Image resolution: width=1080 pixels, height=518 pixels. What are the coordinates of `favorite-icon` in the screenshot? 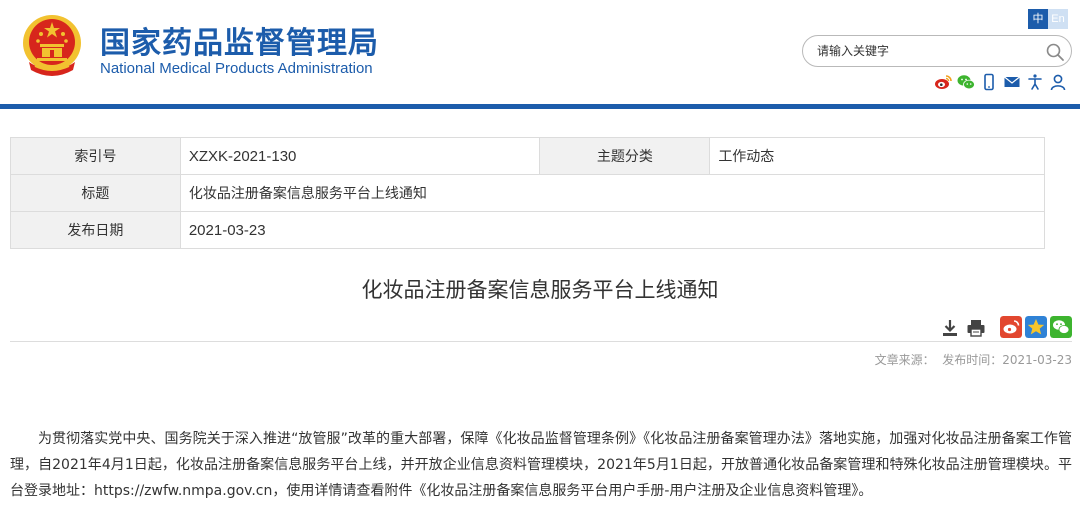 It's located at (1036, 327).